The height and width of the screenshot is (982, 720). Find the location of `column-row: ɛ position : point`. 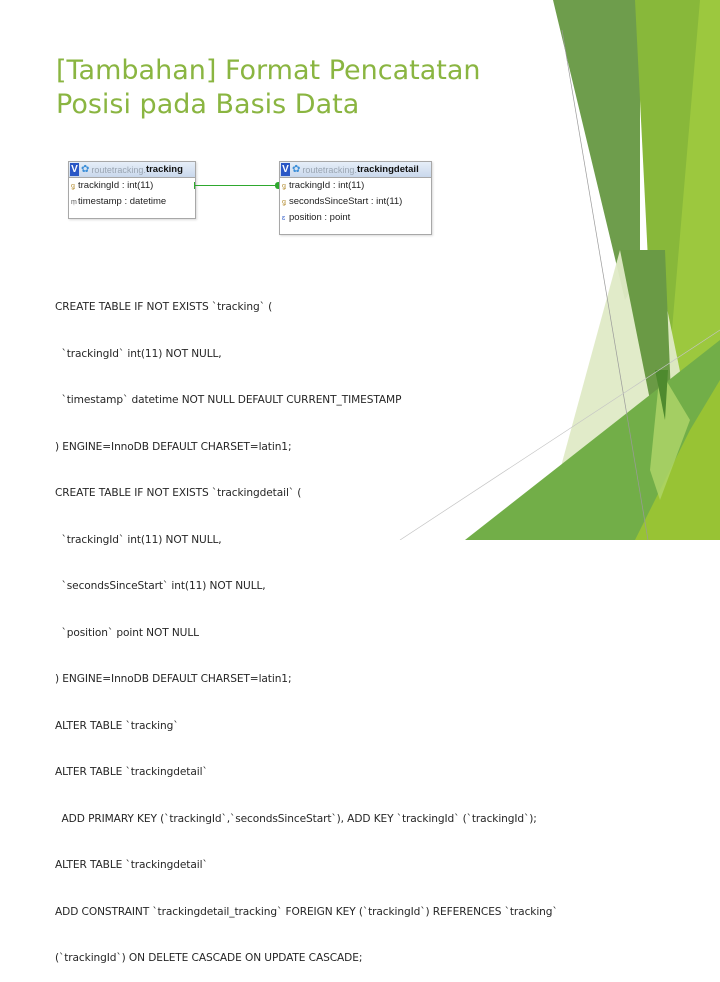

column-row: ɛ position : point is located at coordinates (355, 218).